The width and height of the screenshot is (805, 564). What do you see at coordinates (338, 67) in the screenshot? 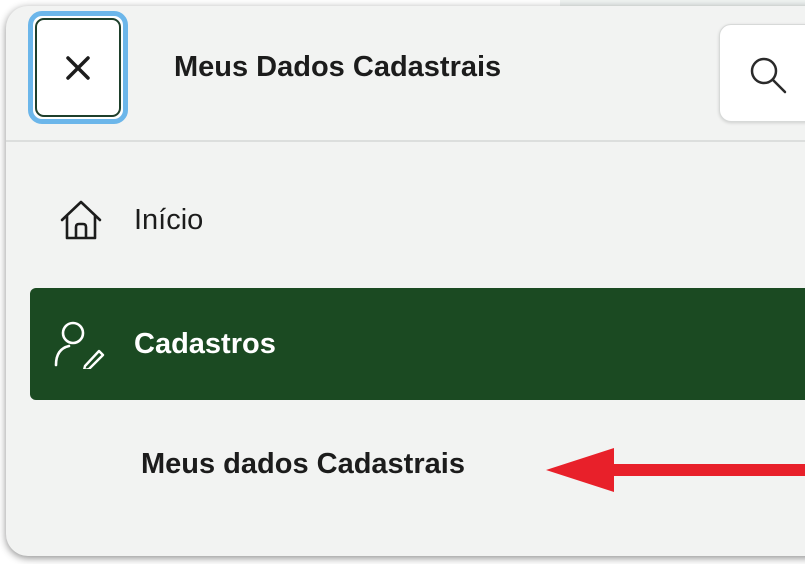
I see `page-title: Meus Dados Cadastrais` at bounding box center [338, 67].